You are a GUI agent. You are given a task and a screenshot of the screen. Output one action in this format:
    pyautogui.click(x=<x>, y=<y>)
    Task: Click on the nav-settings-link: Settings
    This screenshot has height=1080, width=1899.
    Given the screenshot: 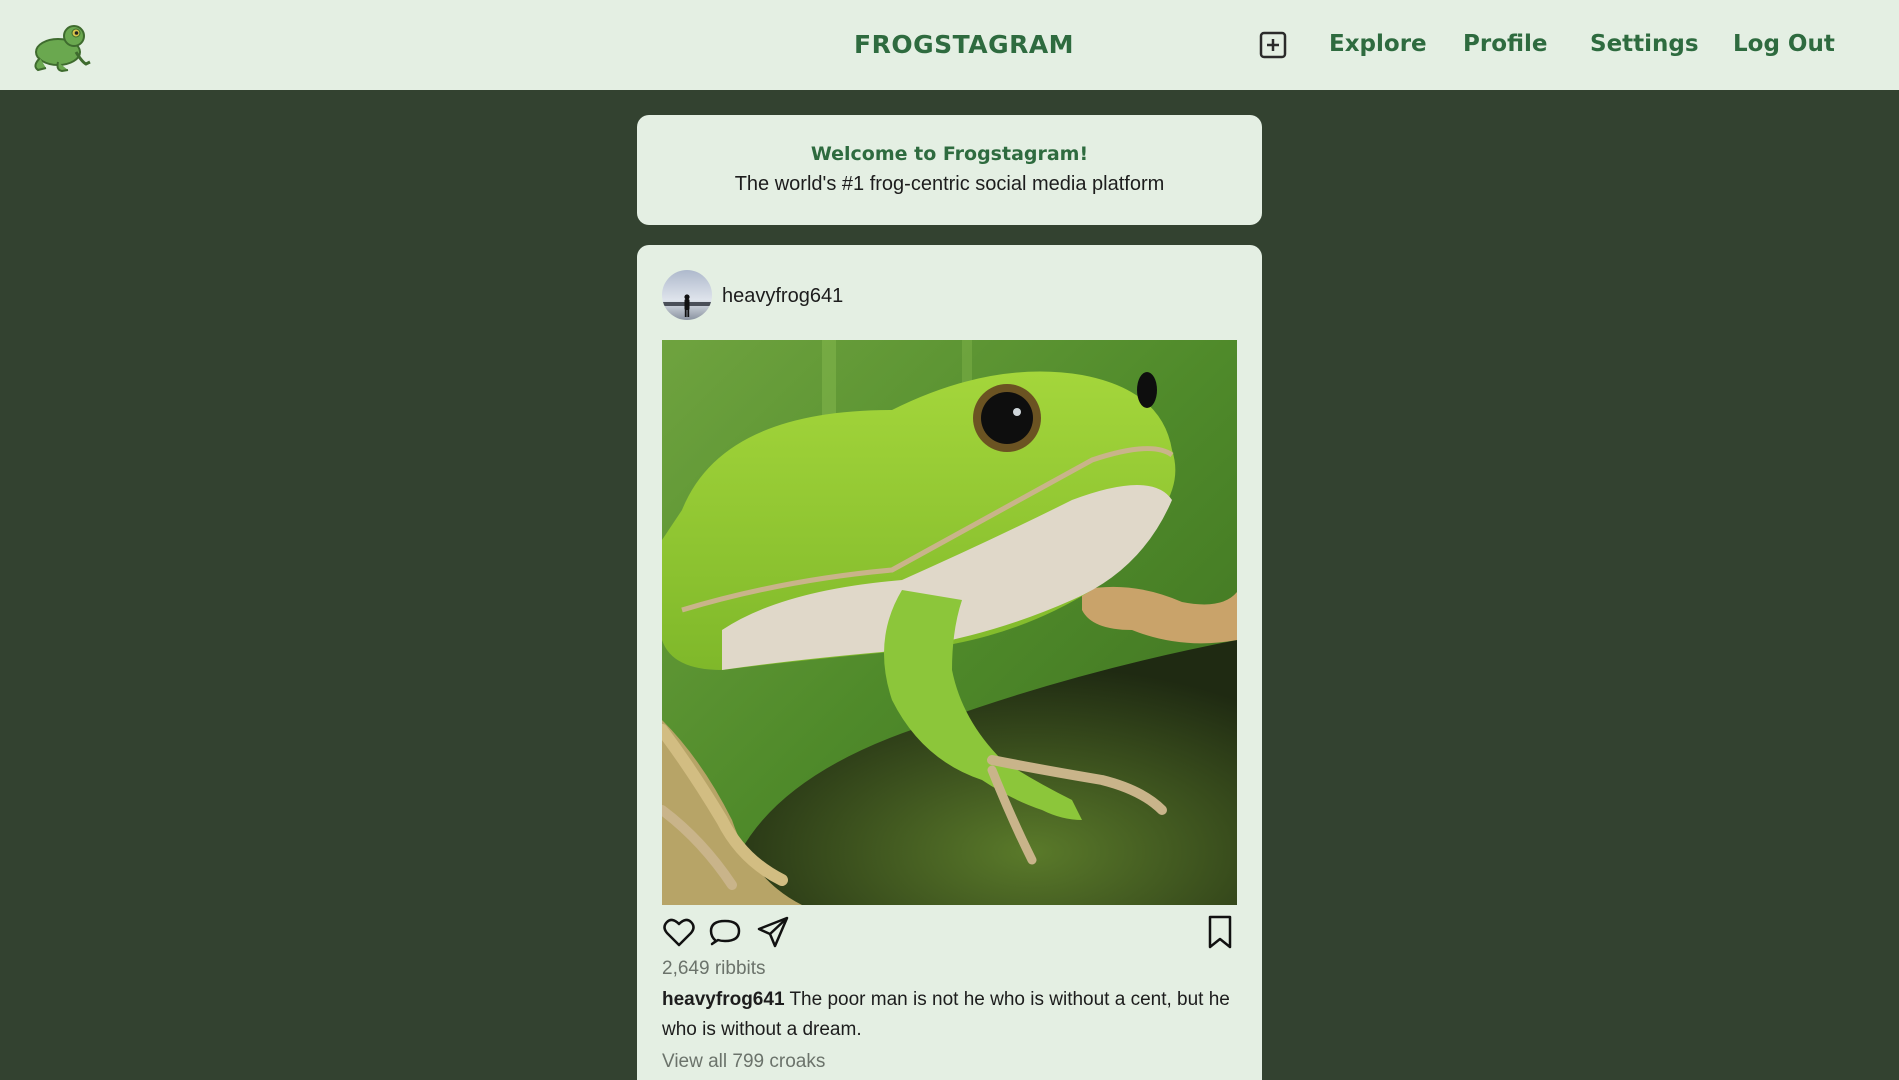 What is the action you would take?
    pyautogui.click(x=1644, y=44)
    